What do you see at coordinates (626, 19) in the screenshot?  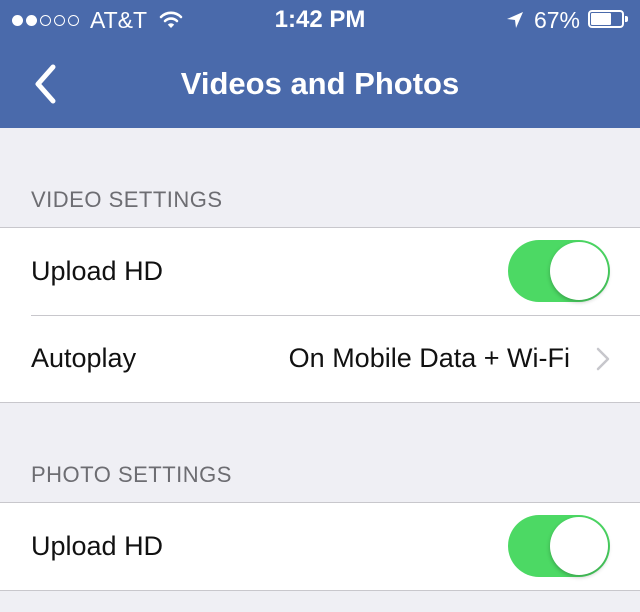 I see `battery-tip` at bounding box center [626, 19].